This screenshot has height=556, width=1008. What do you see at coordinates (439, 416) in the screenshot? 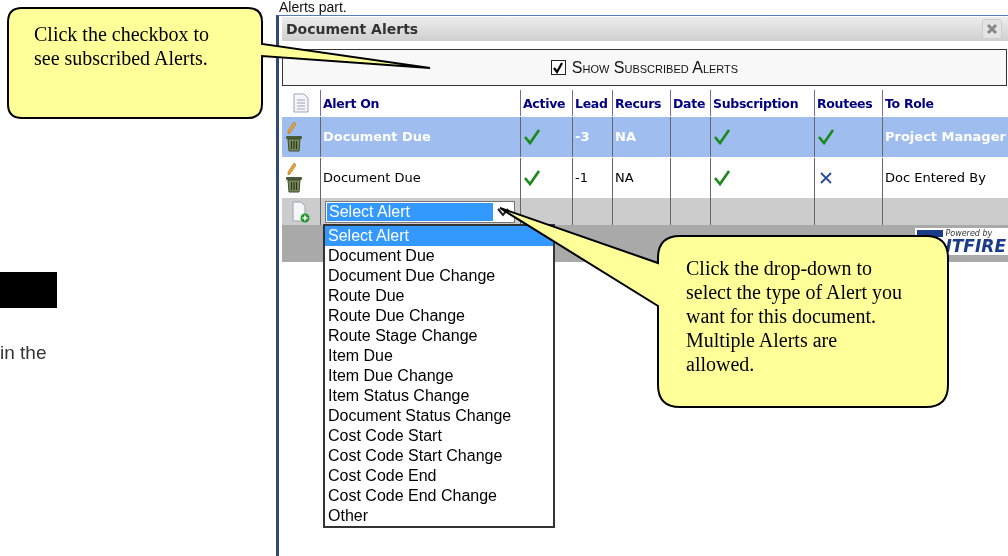
I see `dropdown-option: Document Status Change` at bounding box center [439, 416].